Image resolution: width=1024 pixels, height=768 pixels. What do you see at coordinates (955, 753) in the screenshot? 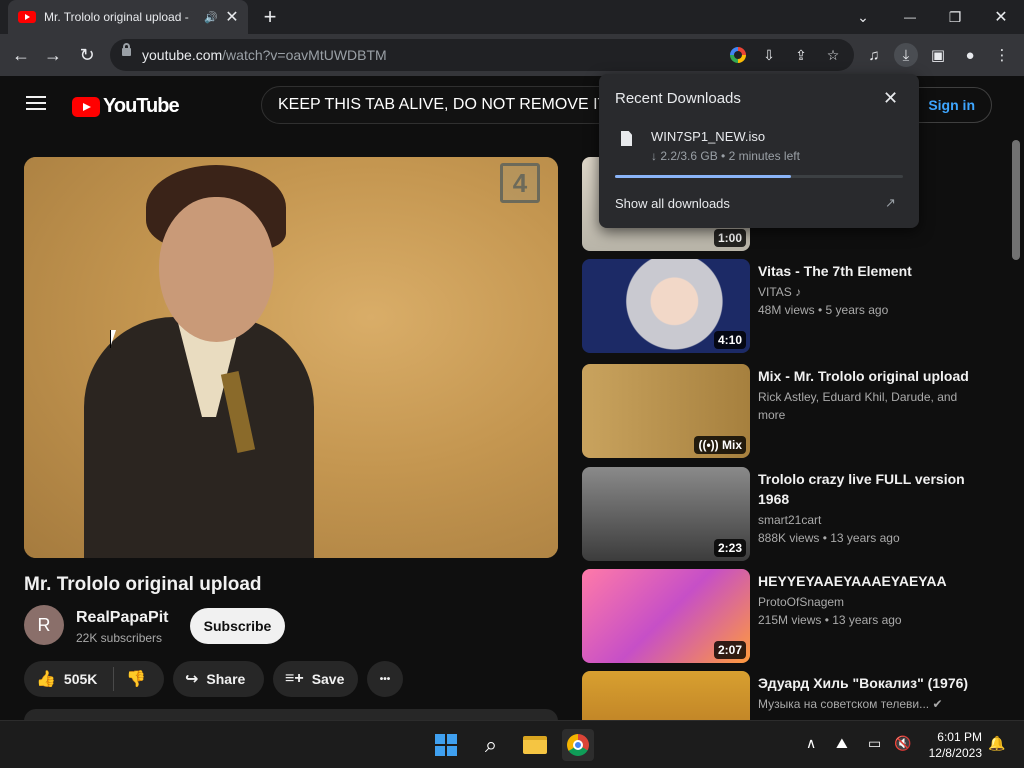
I see `clock-date: 12/8/2023` at bounding box center [955, 753].